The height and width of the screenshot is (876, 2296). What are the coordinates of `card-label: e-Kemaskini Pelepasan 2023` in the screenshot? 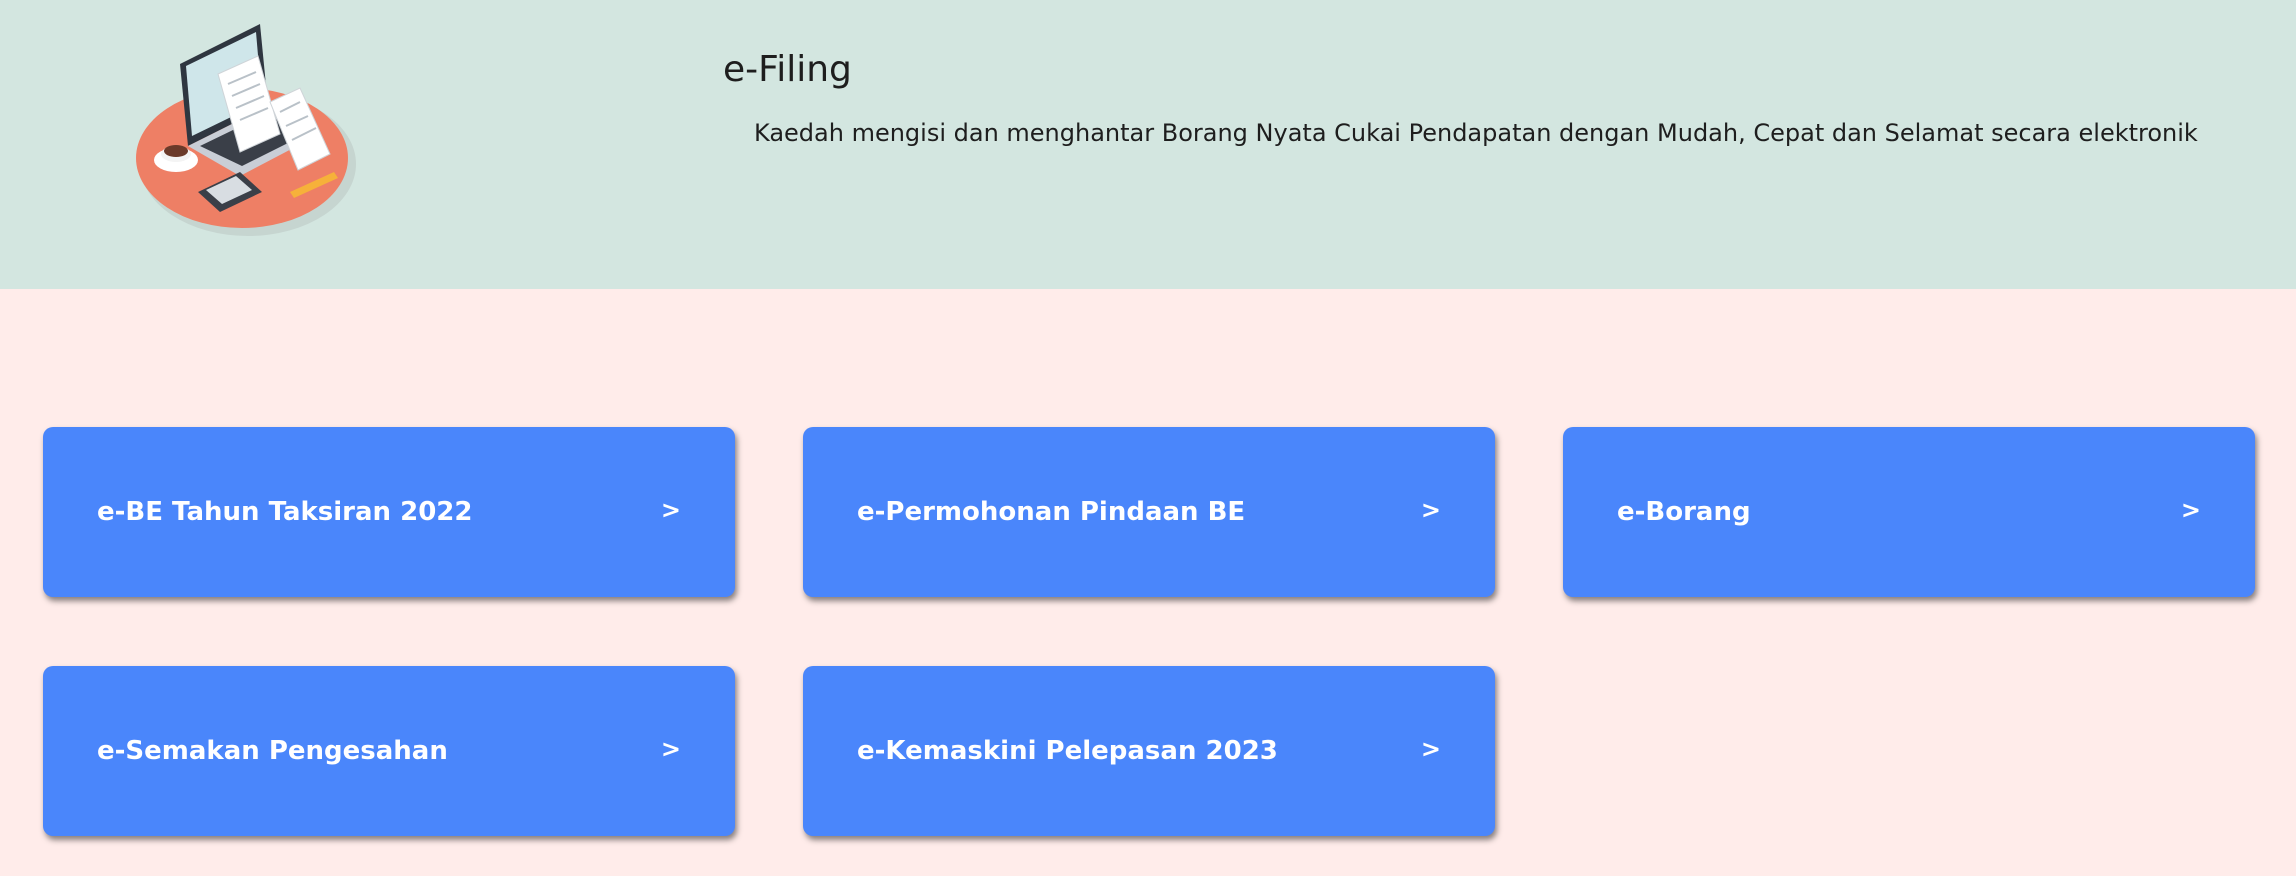 It's located at (1067, 751).